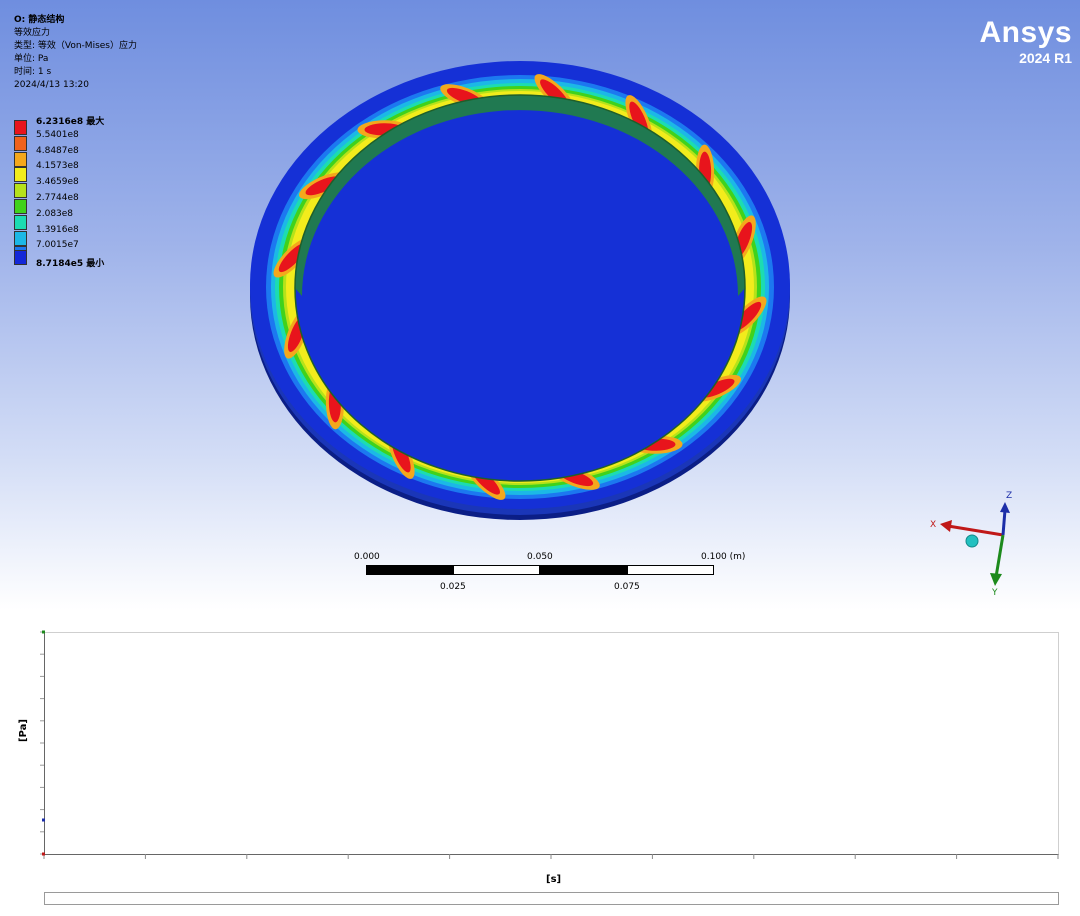  I want to click on iso-view-ball-icon, so click(972, 541).